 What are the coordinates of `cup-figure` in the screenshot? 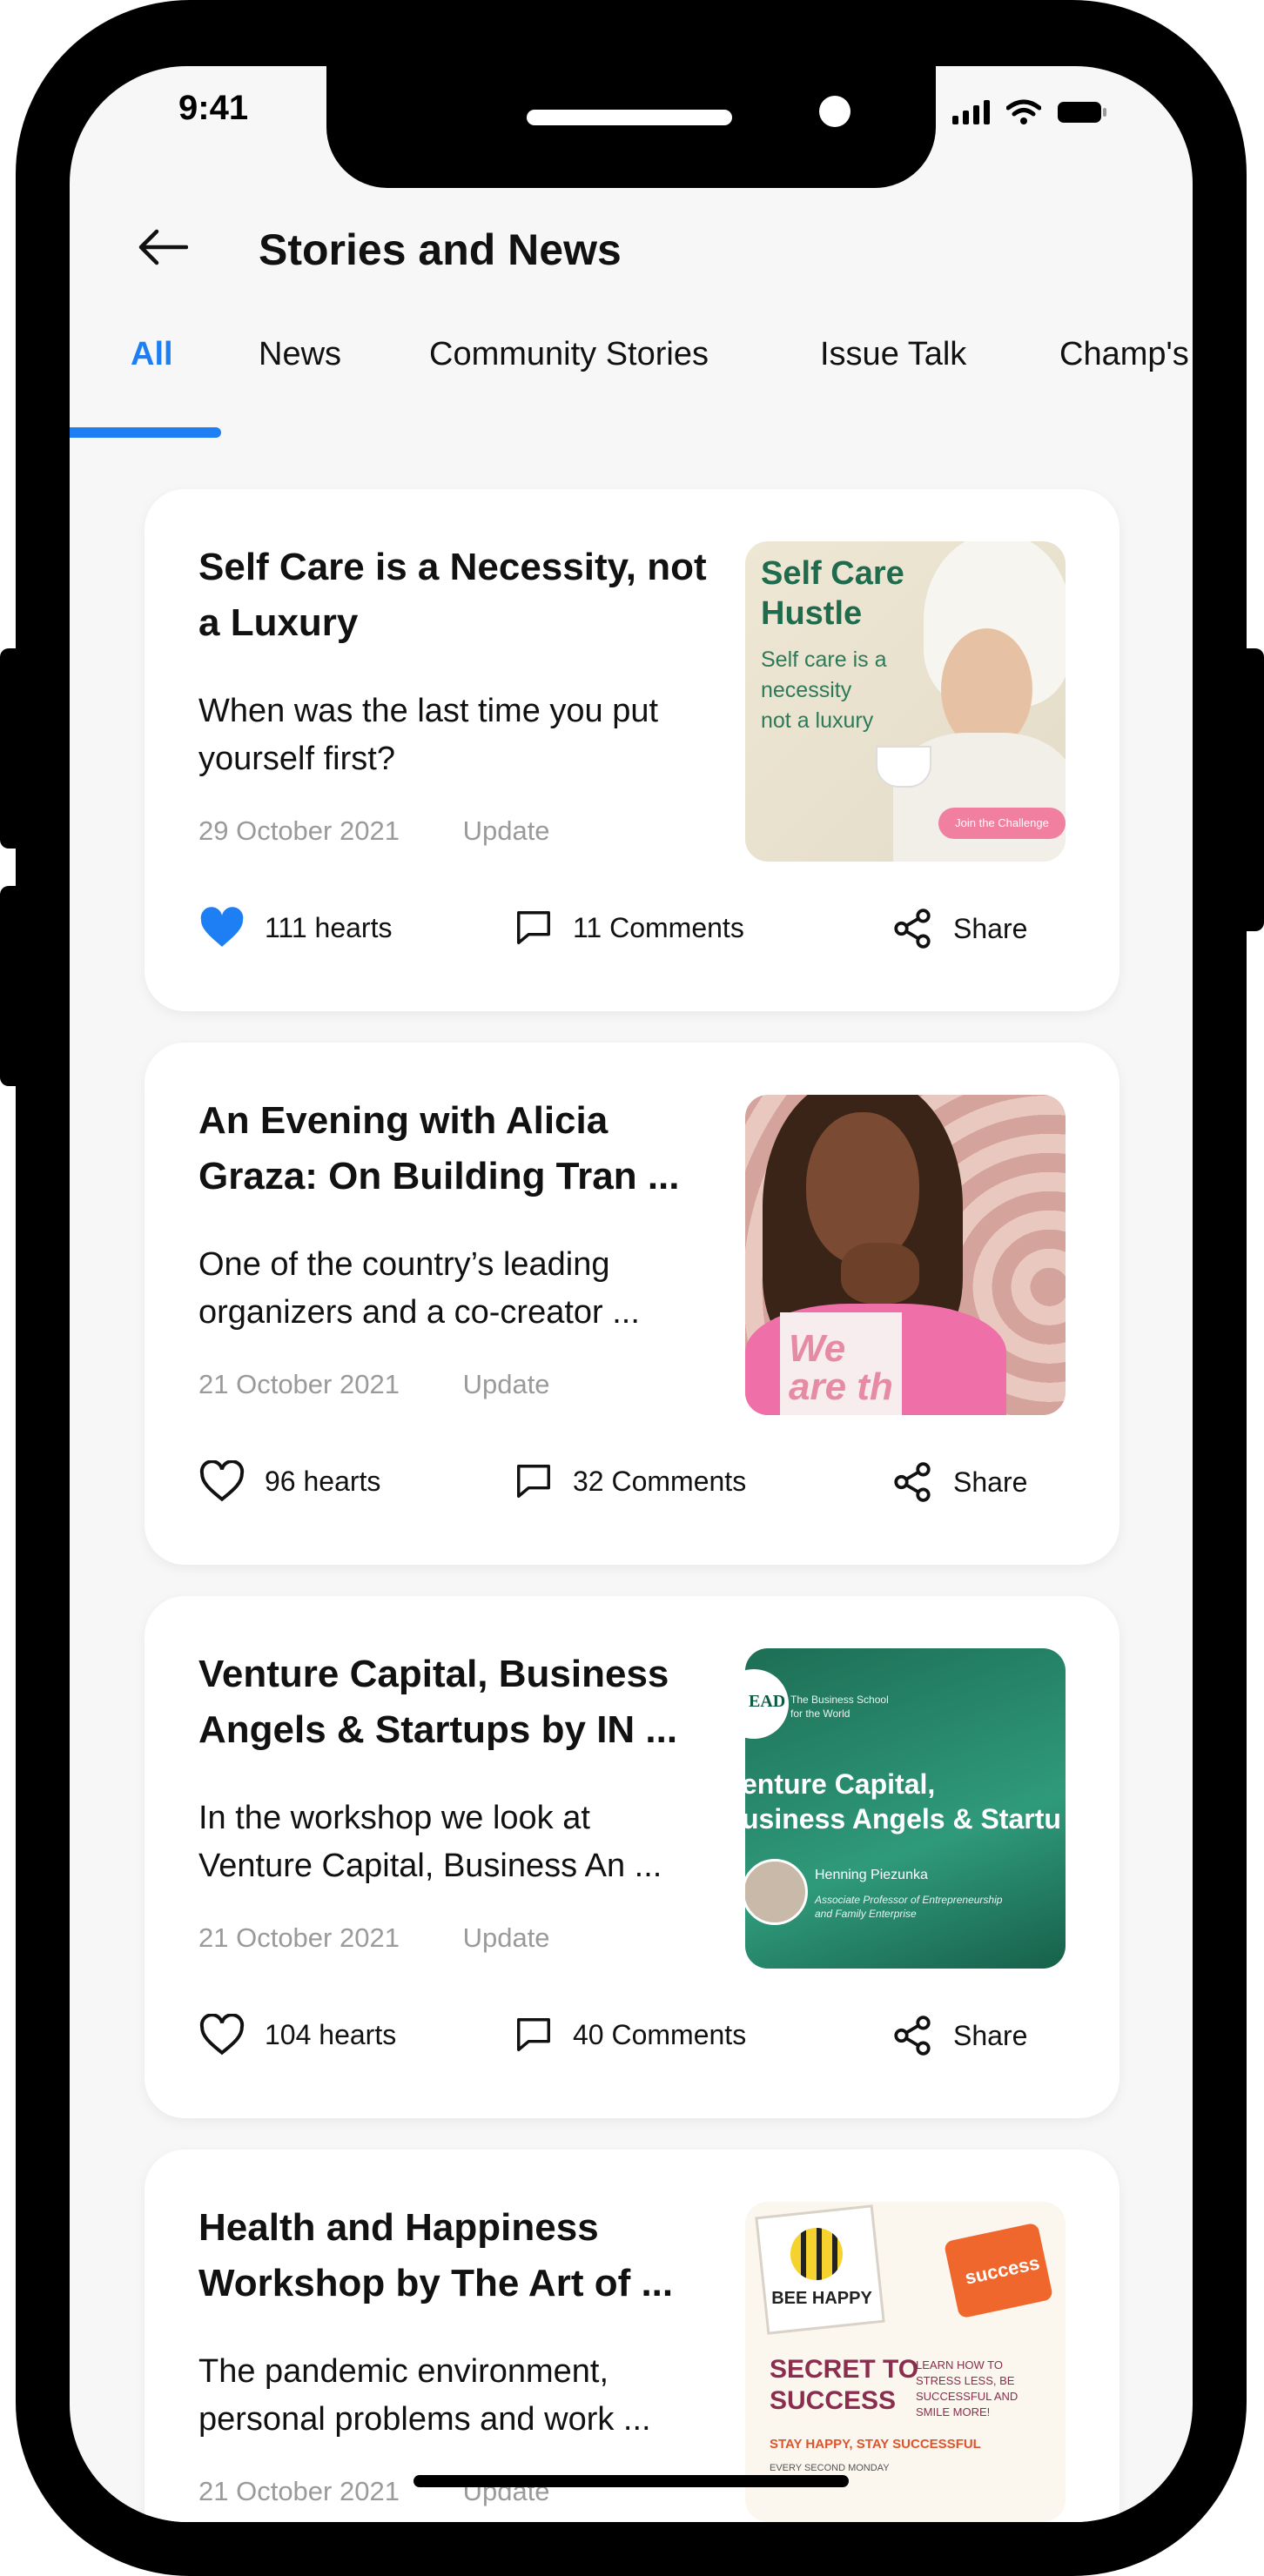 It's located at (903, 767).